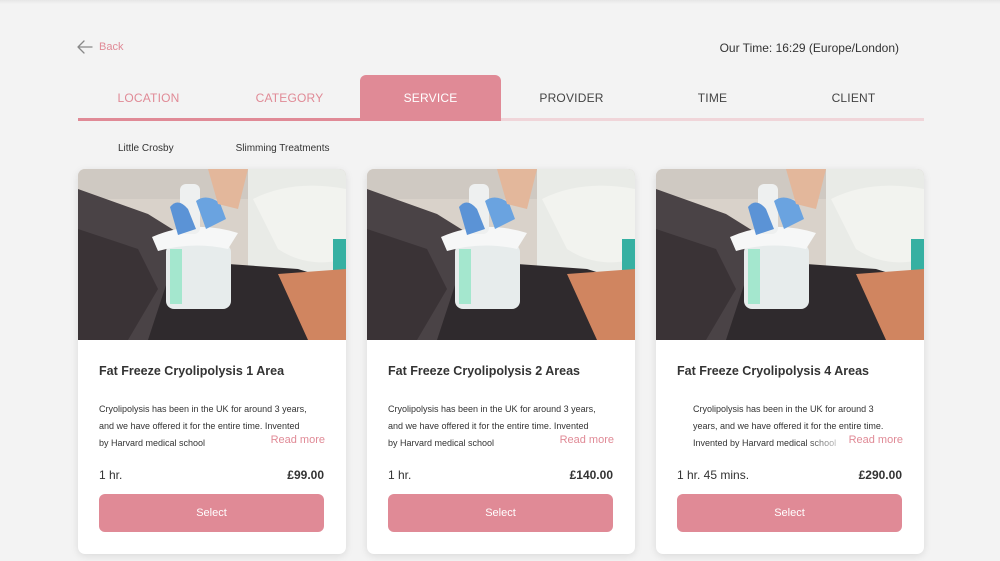 The image size is (1000, 561). What do you see at coordinates (880, 475) in the screenshot?
I see `service-price: £290.00` at bounding box center [880, 475].